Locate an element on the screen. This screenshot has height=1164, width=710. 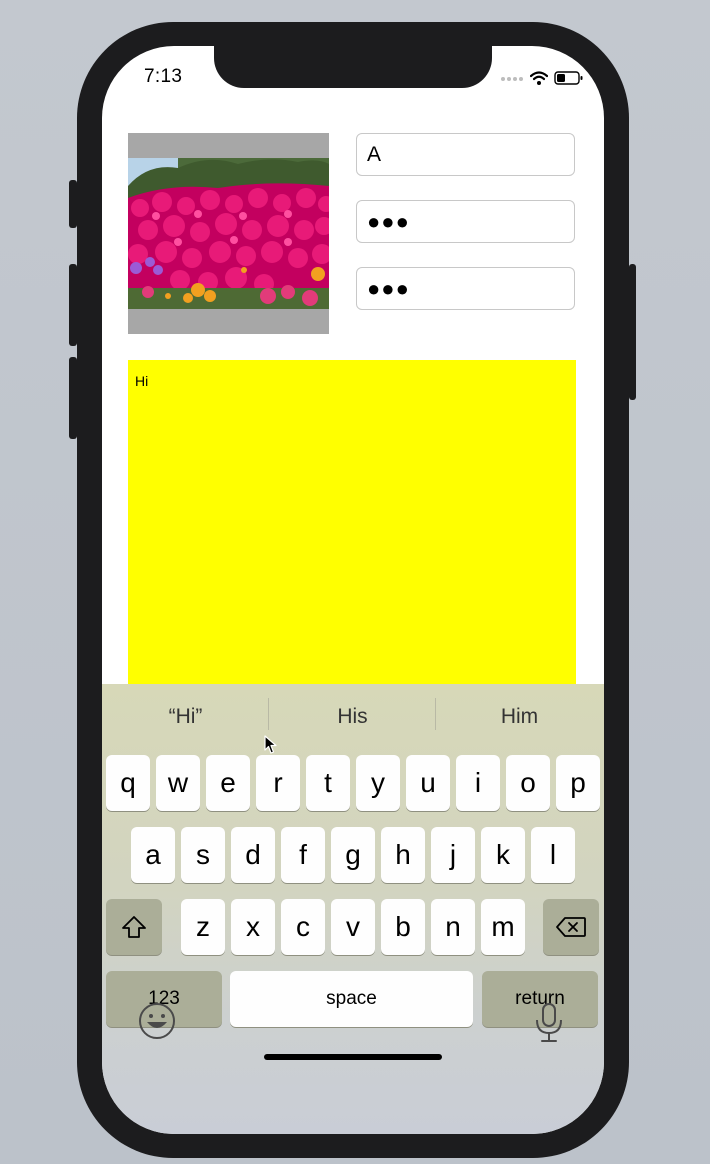
key-o: o is located at coordinates (528, 783).